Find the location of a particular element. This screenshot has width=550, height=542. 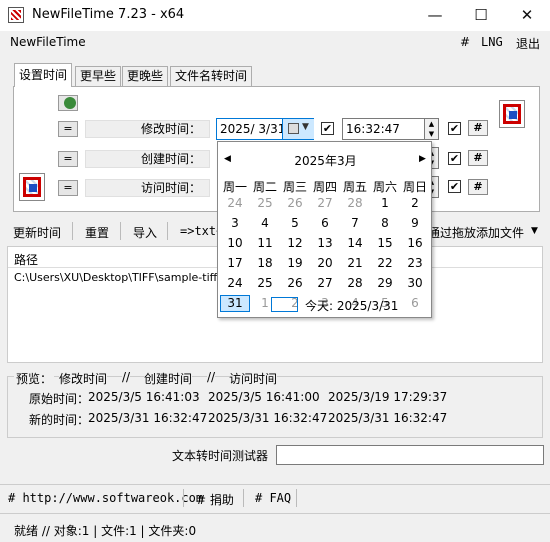

calendar-day: 31 is located at coordinates (235, 303).